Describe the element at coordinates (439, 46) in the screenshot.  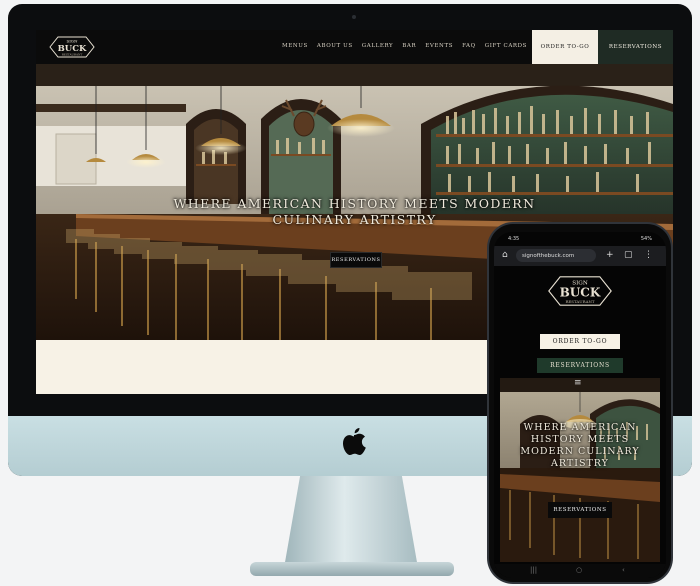
I see `nav-events: EVENTS` at that location.